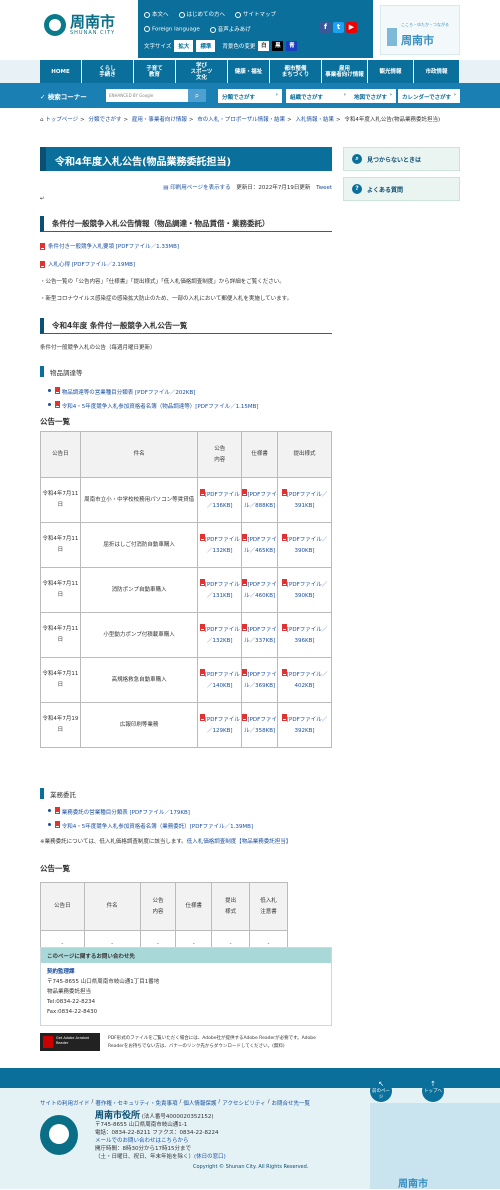  Describe the element at coordinates (139, 725) in the screenshot. I see `cell-title: 広報印刷等業務` at that location.